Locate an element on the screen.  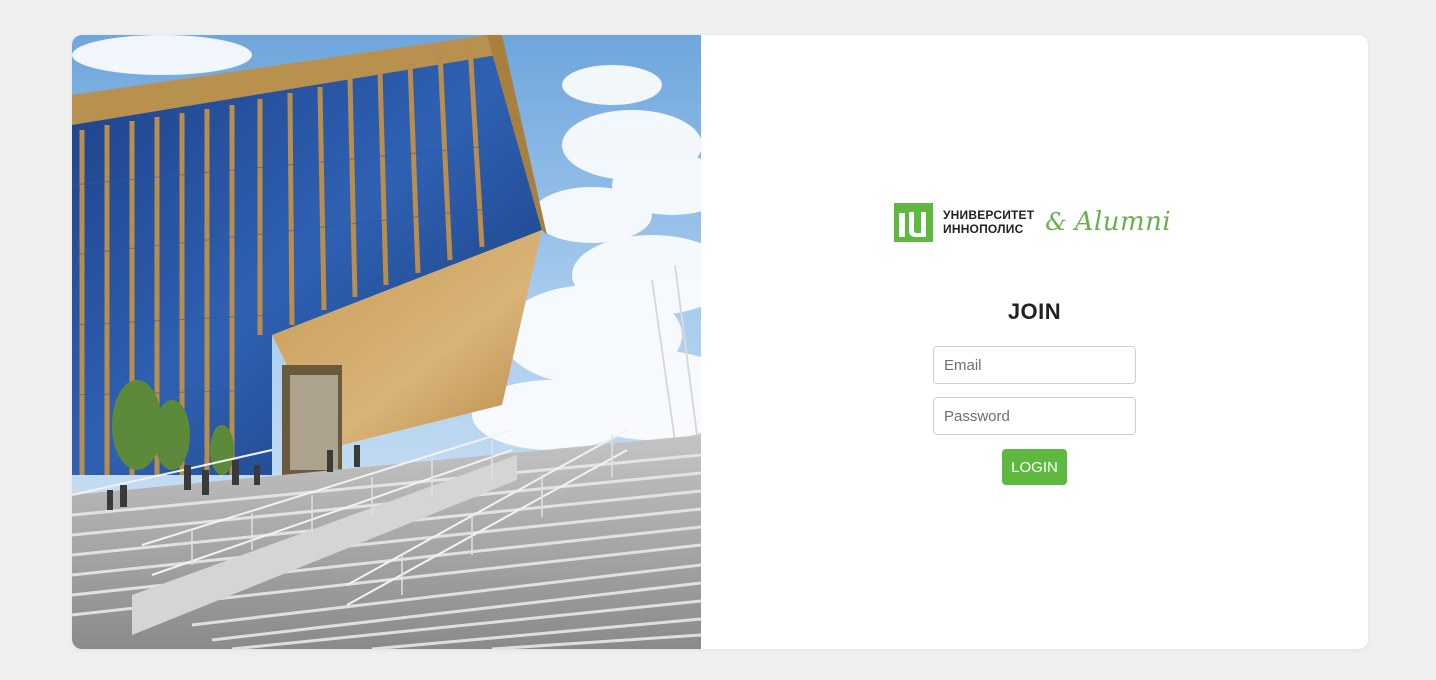
logo-alumni-text: Alumni is located at coordinates (1123, 222).